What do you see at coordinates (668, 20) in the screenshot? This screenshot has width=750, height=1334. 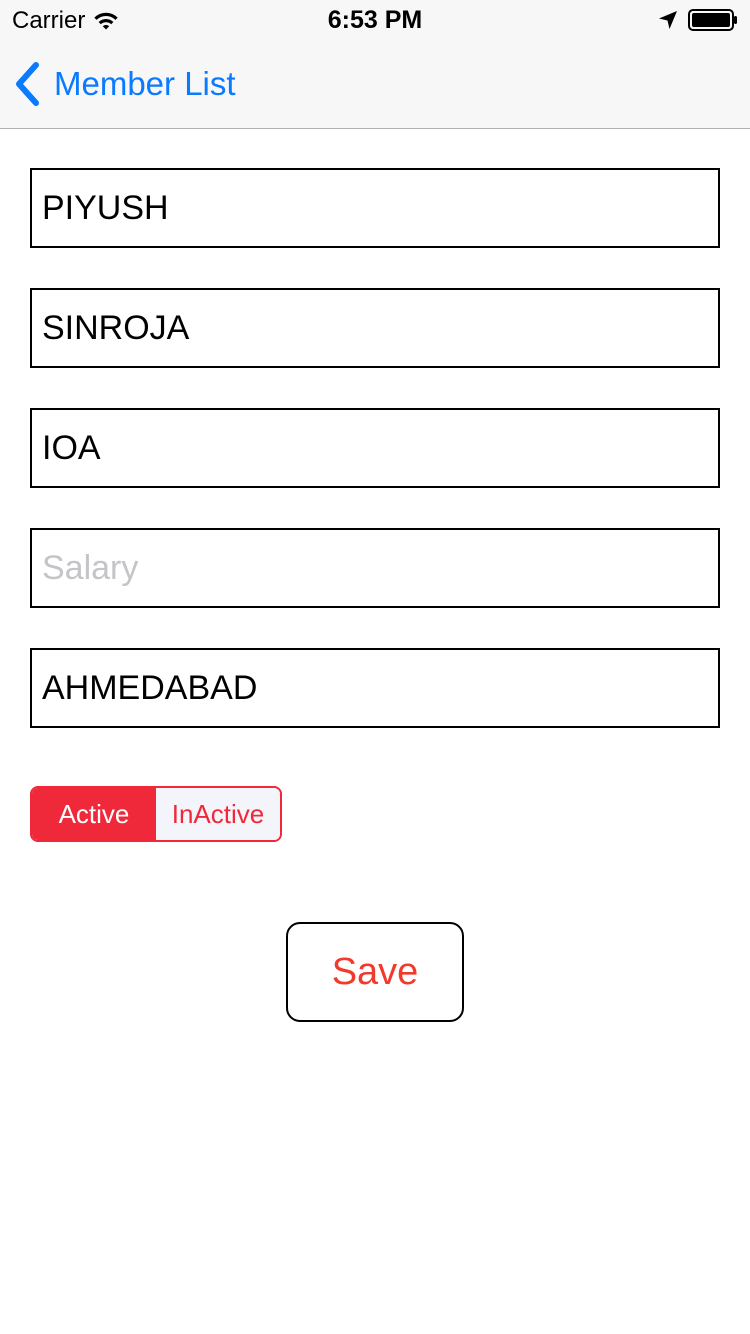 I see `location-arrow-icon` at bounding box center [668, 20].